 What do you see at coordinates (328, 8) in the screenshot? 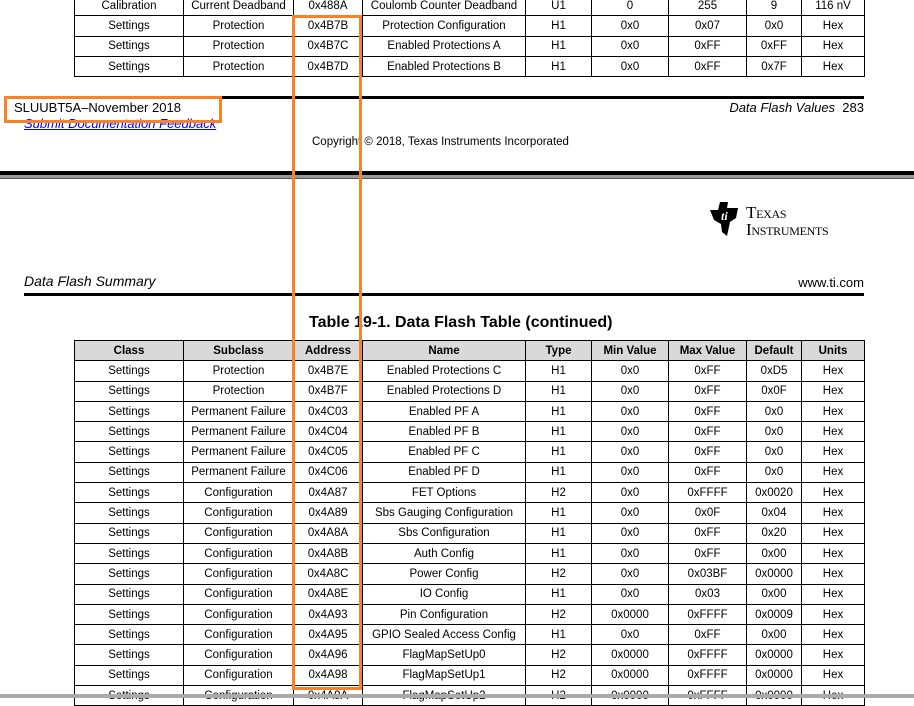
I see `cell-address: 0x488A` at bounding box center [328, 8].